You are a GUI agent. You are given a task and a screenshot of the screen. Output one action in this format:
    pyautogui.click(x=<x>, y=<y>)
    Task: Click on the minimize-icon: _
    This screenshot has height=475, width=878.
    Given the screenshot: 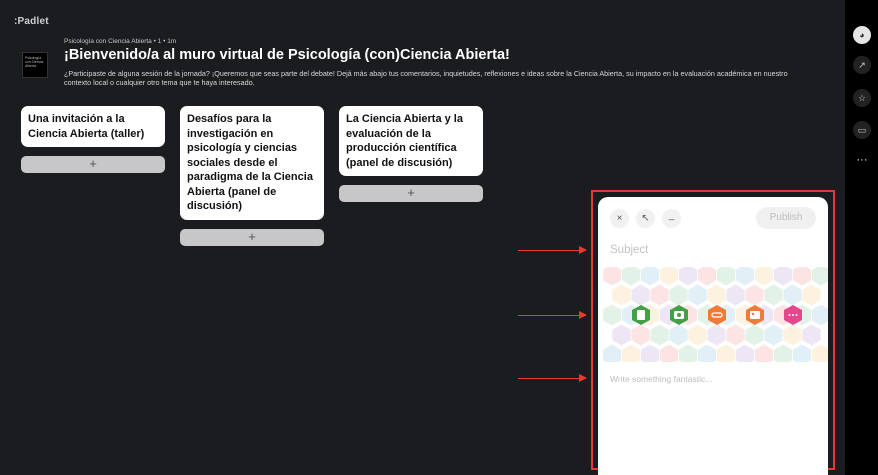 What is the action you would take?
    pyautogui.click(x=671, y=218)
    